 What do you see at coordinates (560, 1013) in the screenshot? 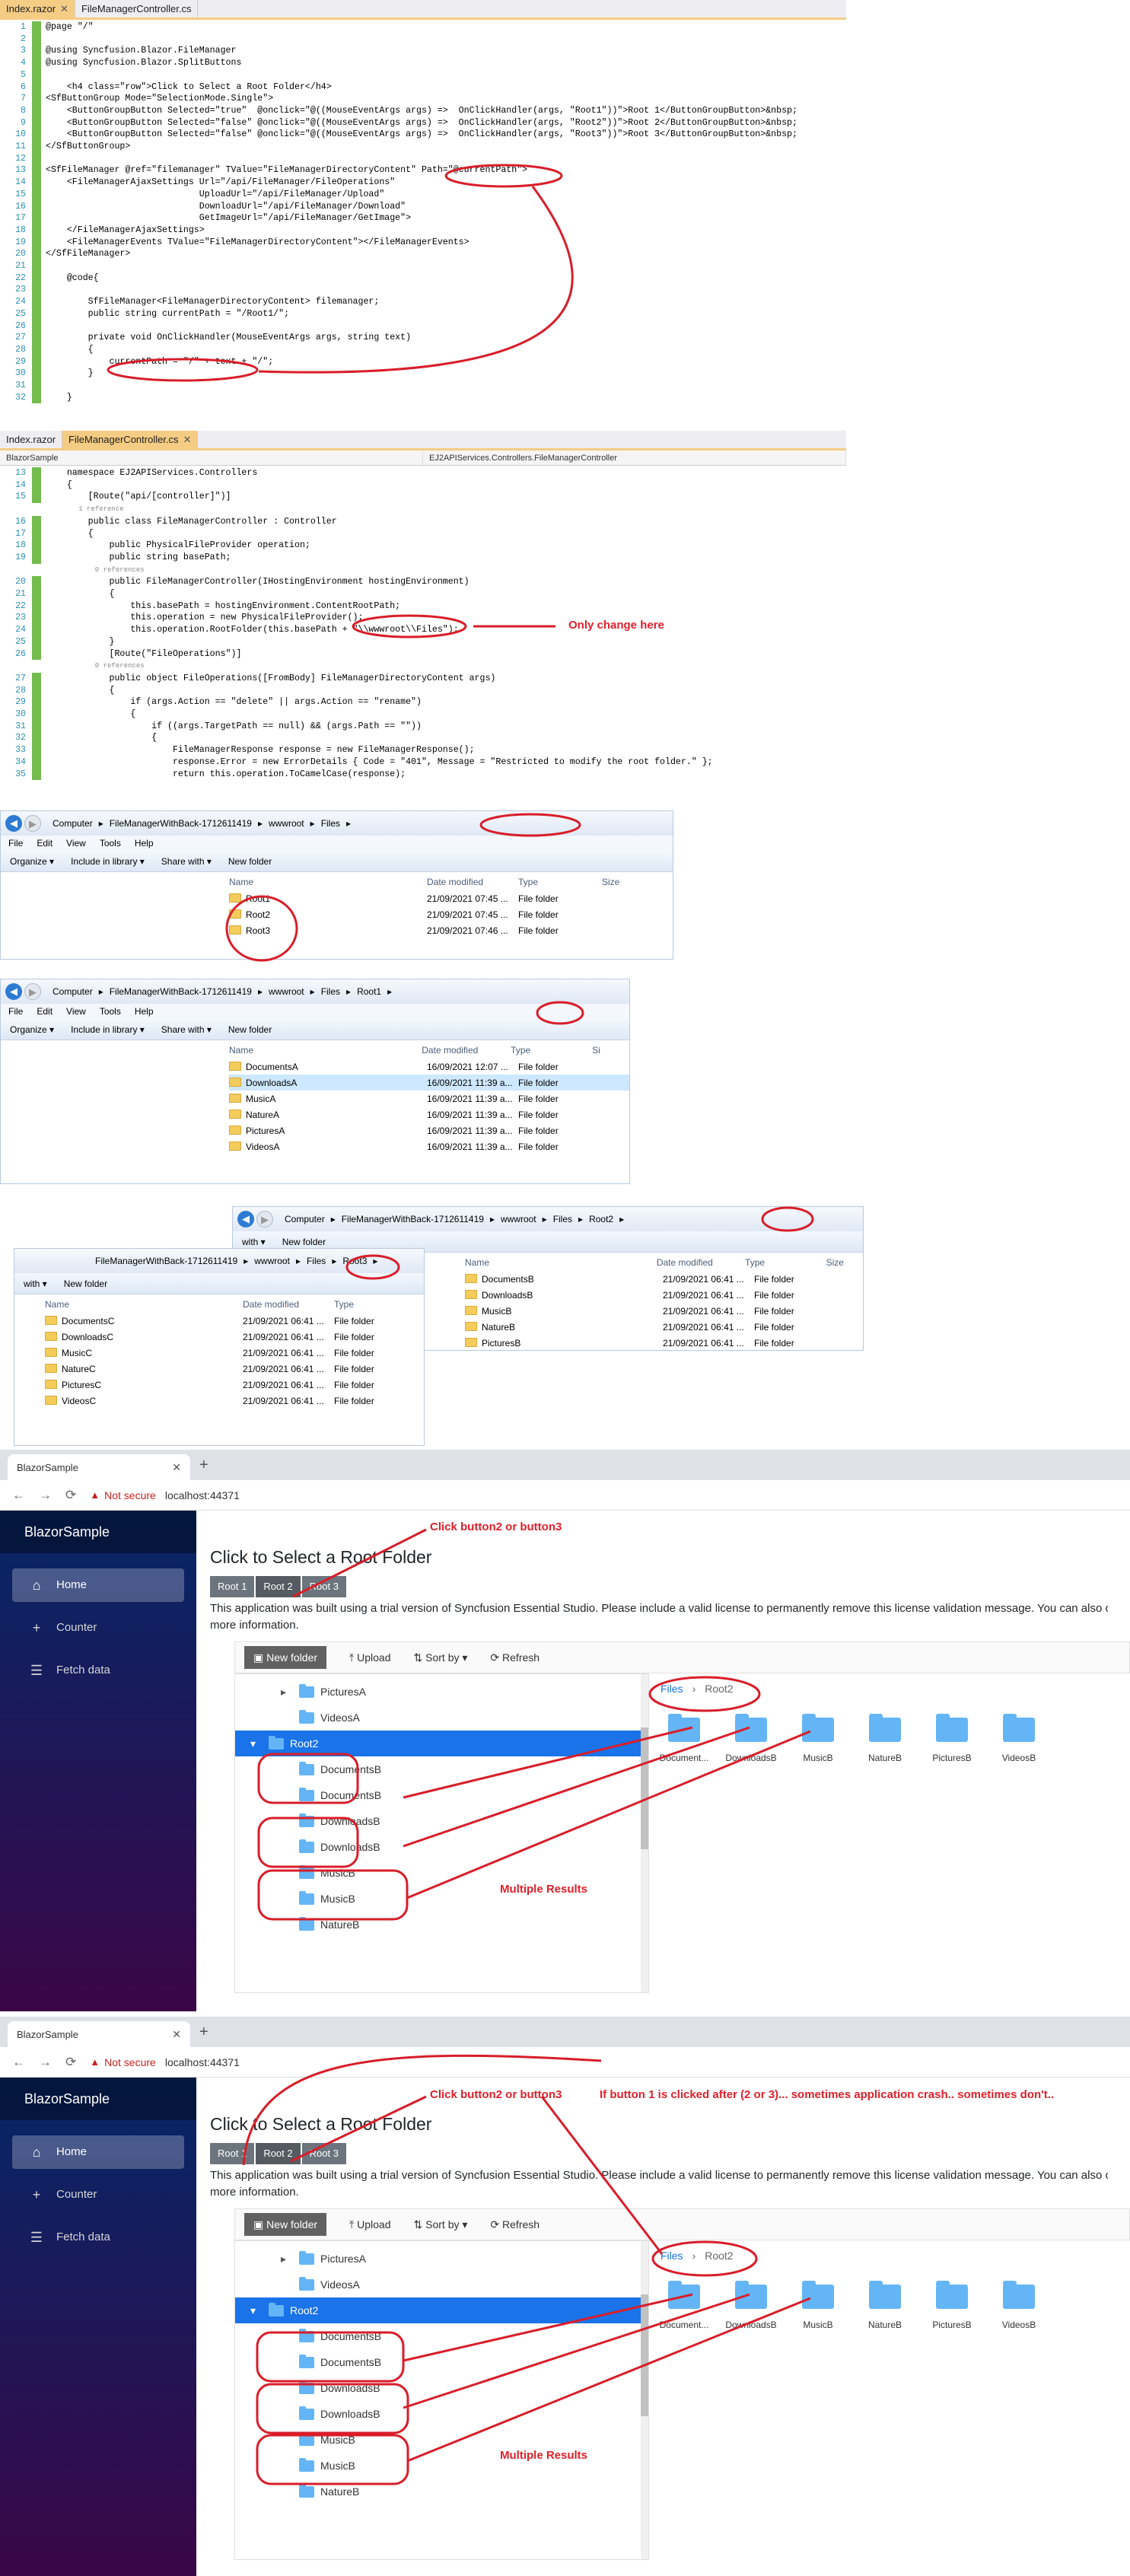
I see `highlight-oval-root1` at bounding box center [560, 1013].